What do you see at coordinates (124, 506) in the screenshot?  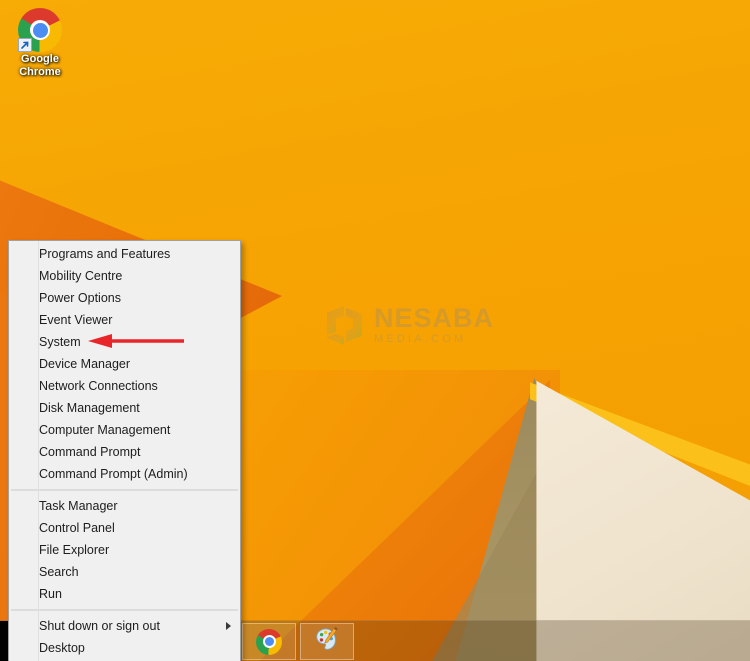 I see `menu-item-task-manager: Task Manager` at bounding box center [124, 506].